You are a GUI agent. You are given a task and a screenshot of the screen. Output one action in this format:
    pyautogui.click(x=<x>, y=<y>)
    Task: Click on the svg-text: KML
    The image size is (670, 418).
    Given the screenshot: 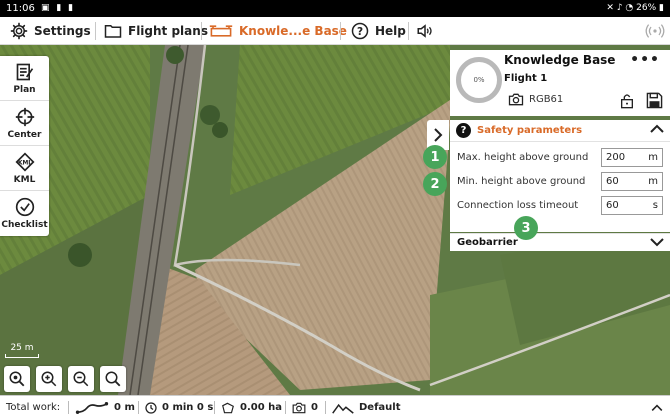 What is the action you would take?
    pyautogui.click(x=24, y=163)
    